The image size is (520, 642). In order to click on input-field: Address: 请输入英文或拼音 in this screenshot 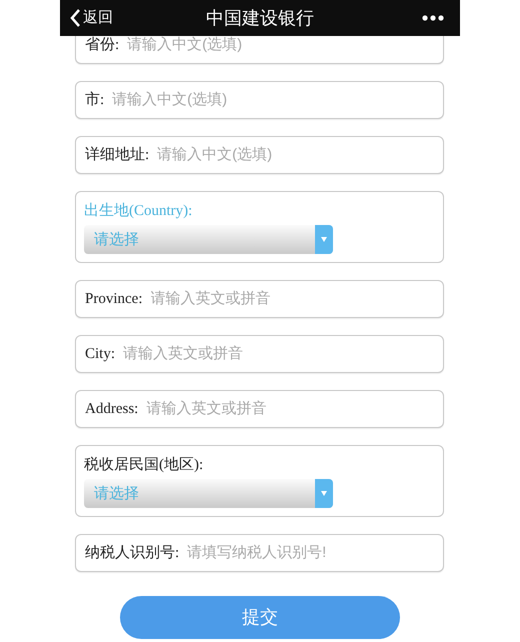, I will do `click(259, 409)`.